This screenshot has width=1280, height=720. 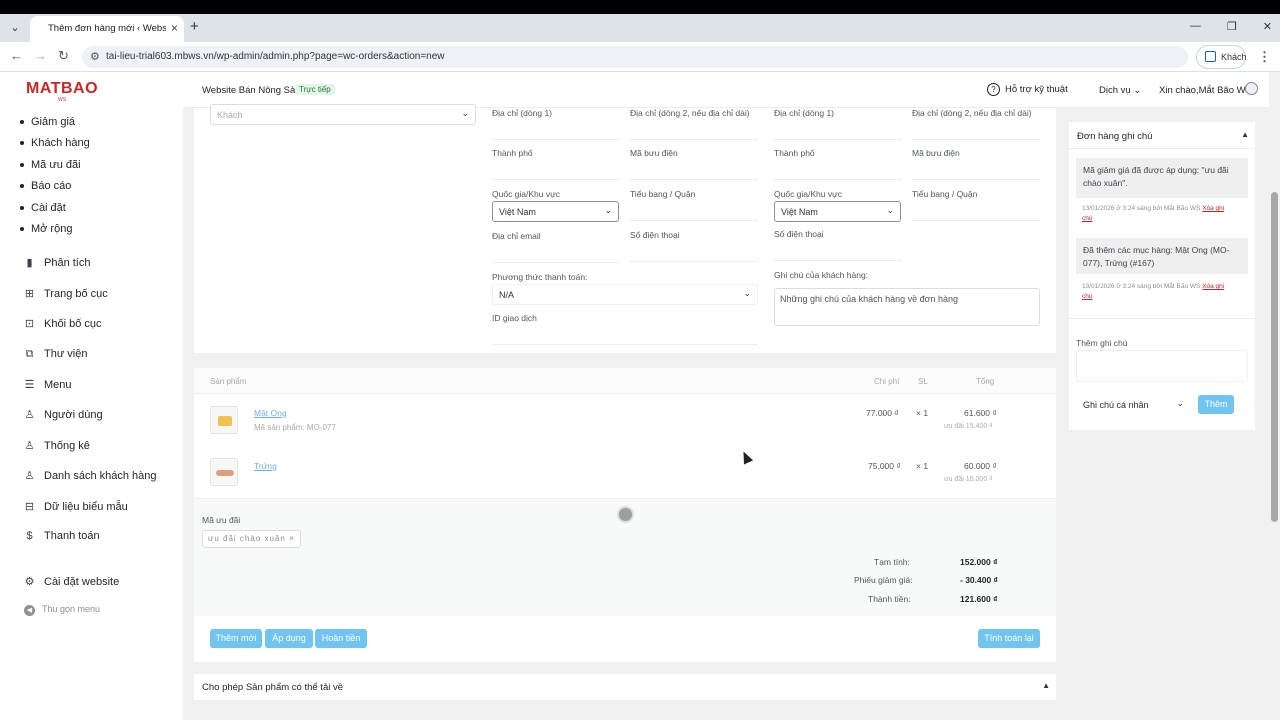 What do you see at coordinates (555, 211) in the screenshot?
I see `billing-country-select: Việt Nam ⌄` at bounding box center [555, 211].